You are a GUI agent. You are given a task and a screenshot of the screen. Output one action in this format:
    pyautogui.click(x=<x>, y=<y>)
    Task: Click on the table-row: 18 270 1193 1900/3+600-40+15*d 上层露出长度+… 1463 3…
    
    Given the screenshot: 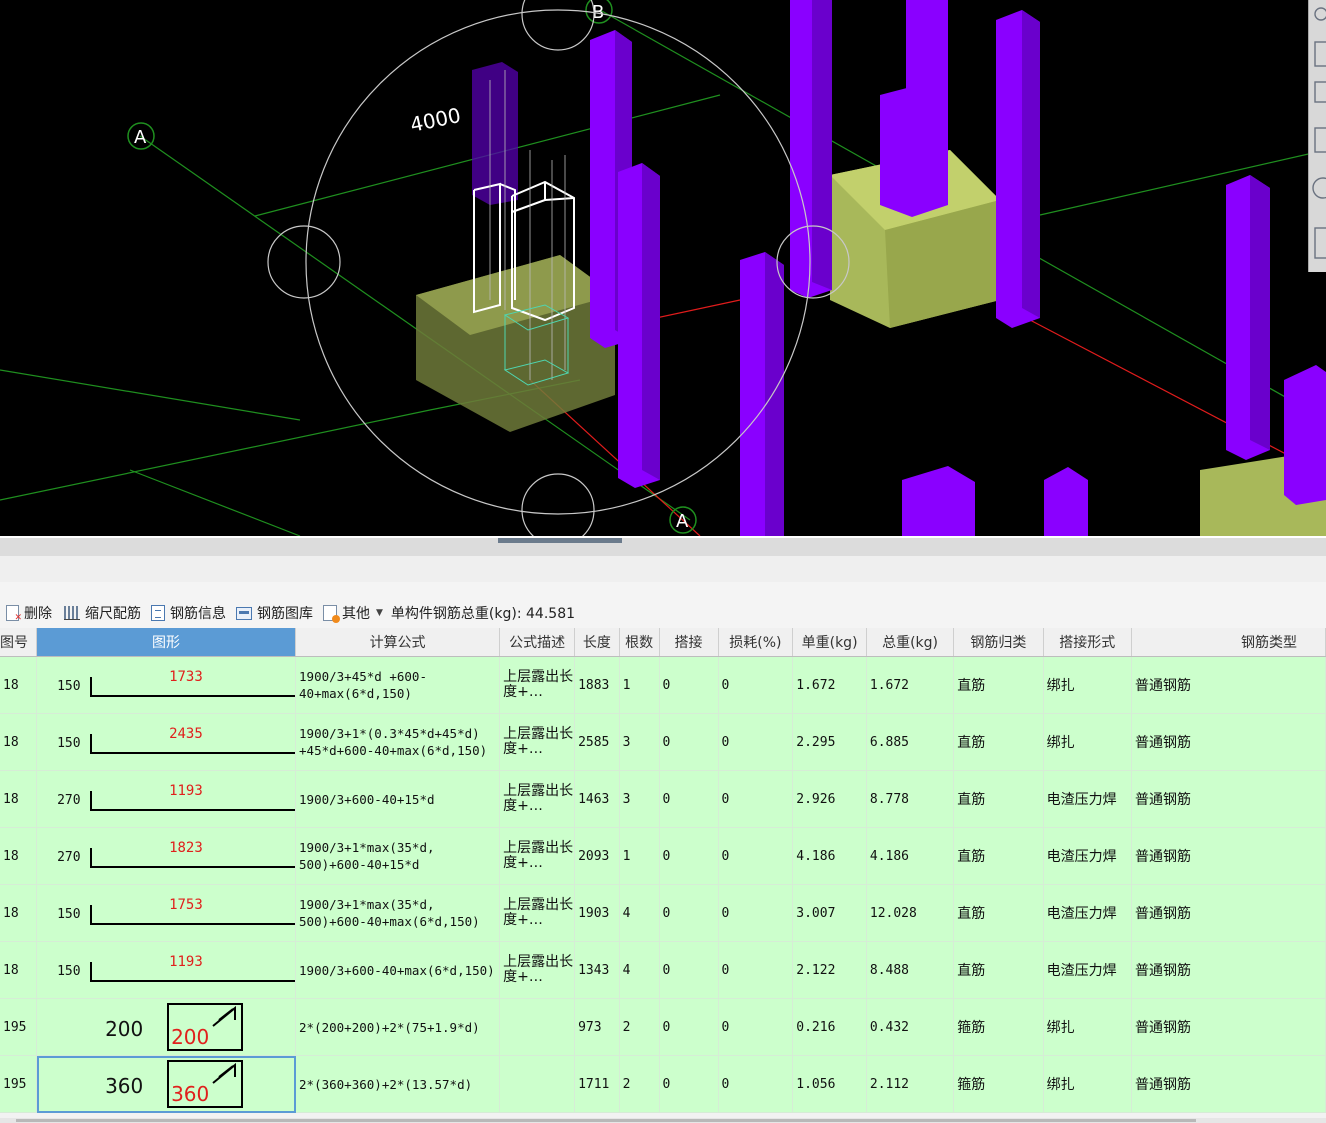 What is the action you would take?
    pyautogui.click(x=663, y=799)
    